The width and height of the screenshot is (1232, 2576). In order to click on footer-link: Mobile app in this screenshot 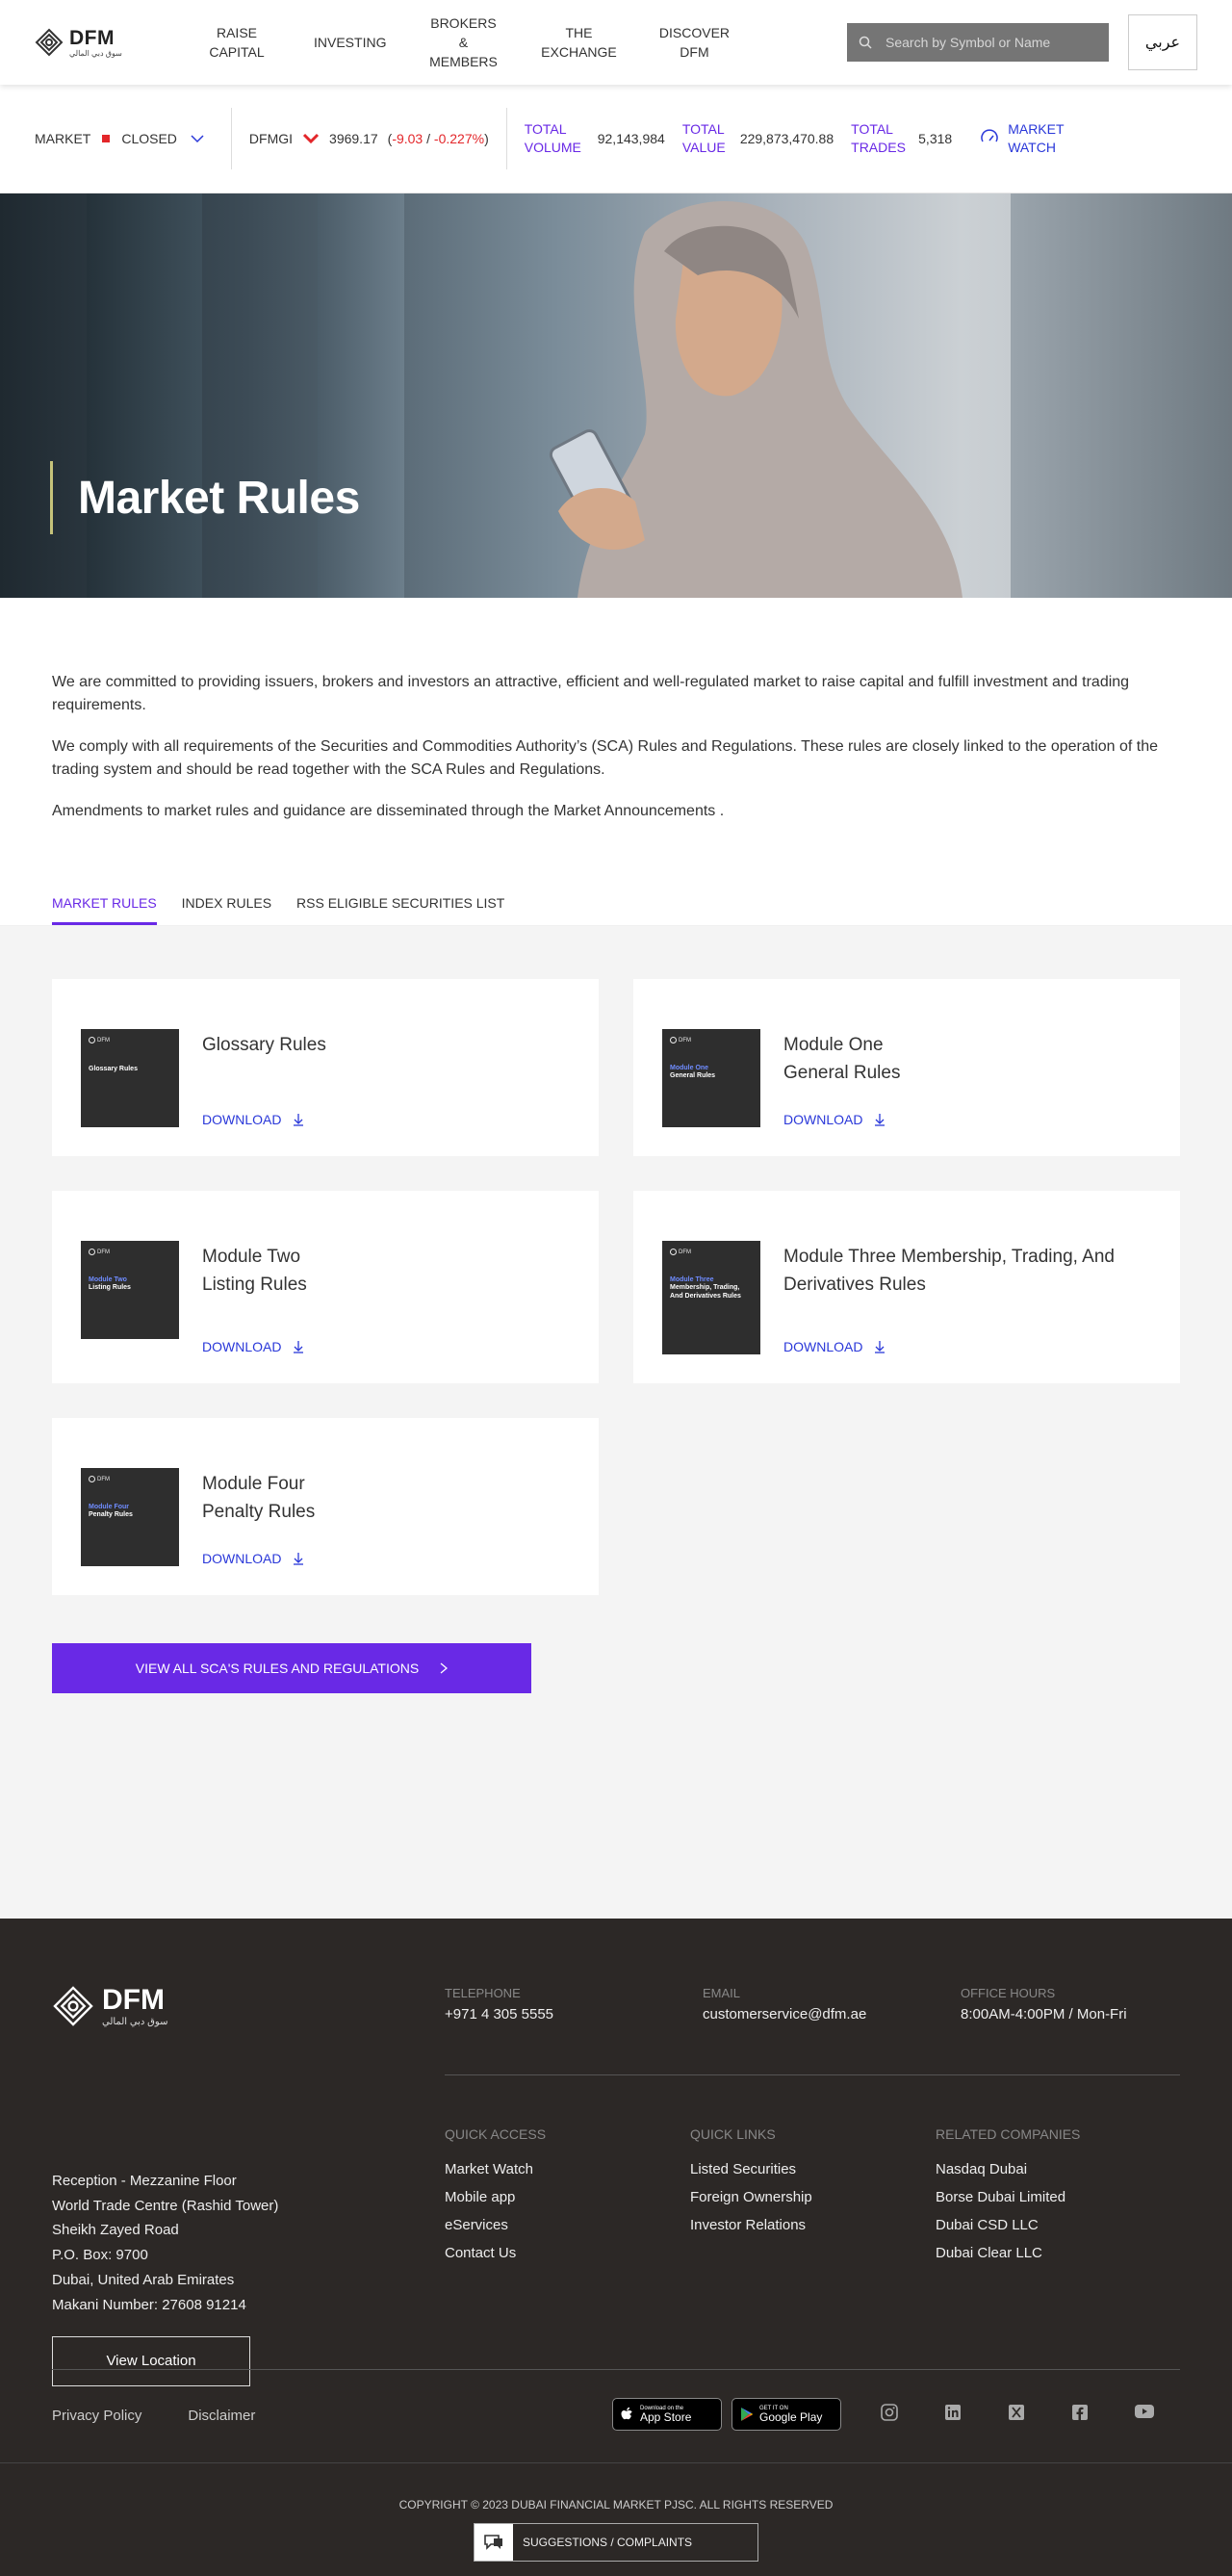, I will do `click(567, 2197)`.